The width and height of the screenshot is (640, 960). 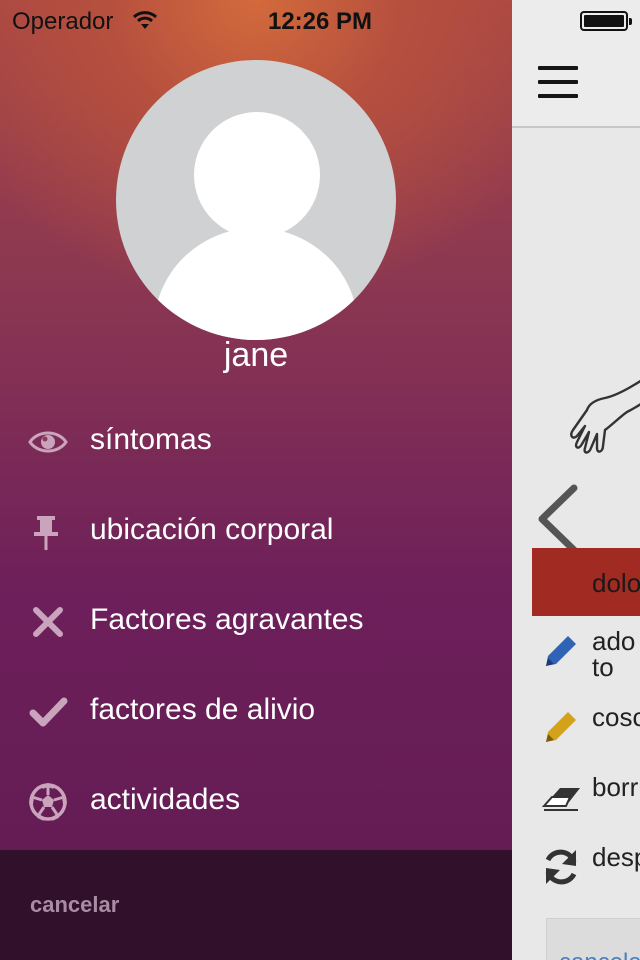 I want to click on hand-outline-icon, so click(x=605, y=416).